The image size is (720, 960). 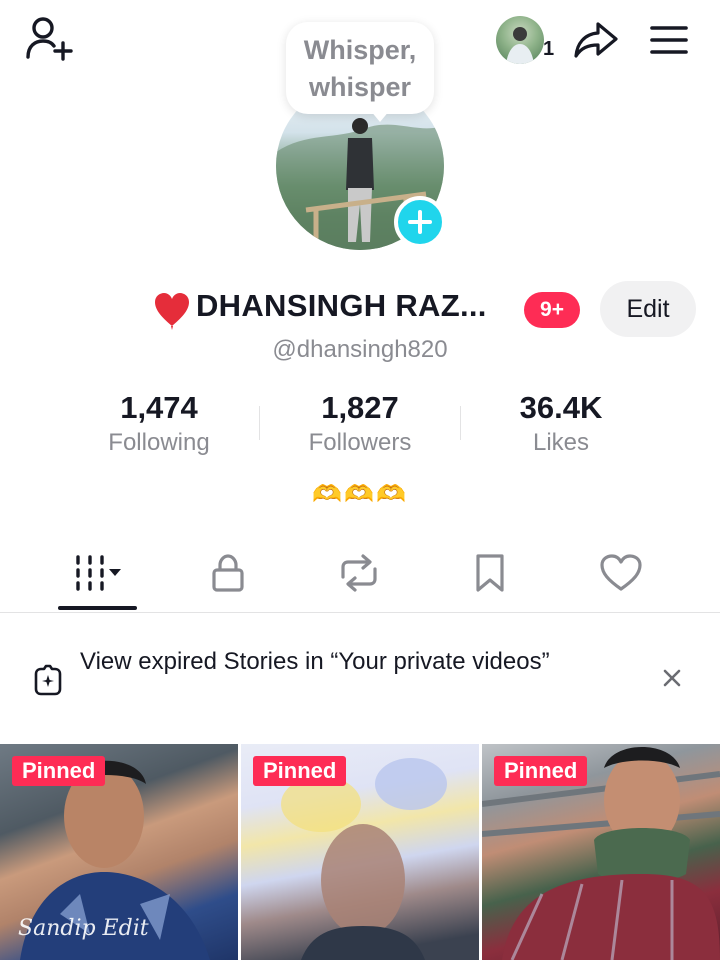 What do you see at coordinates (520, 40) in the screenshot?
I see `friend-avatar` at bounding box center [520, 40].